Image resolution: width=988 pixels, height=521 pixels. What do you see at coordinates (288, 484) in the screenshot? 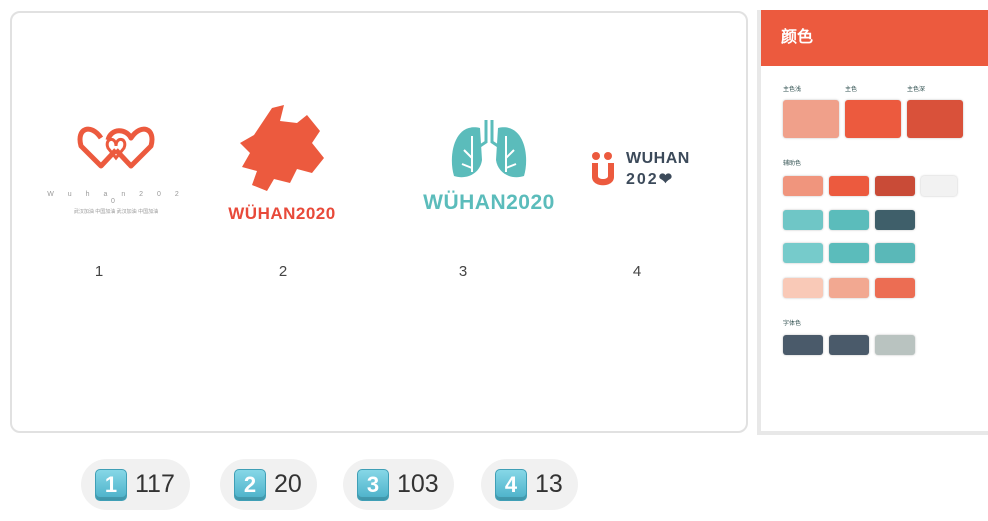
I see `vote-count: 20` at bounding box center [288, 484].